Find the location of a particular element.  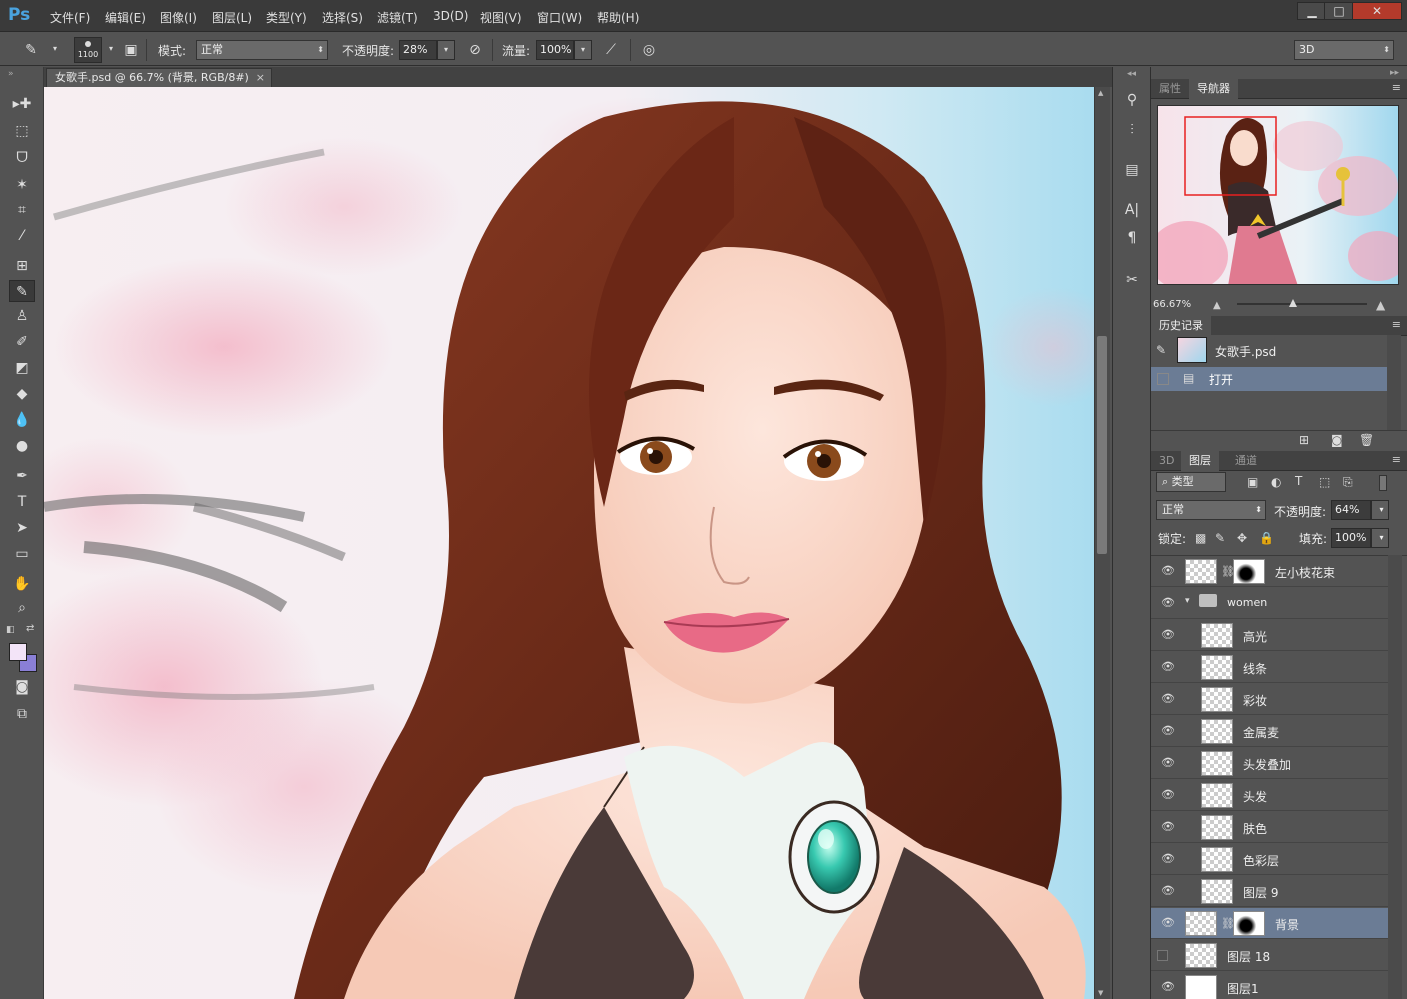

layer-row: 👁 线条 is located at coordinates (1269, 667).